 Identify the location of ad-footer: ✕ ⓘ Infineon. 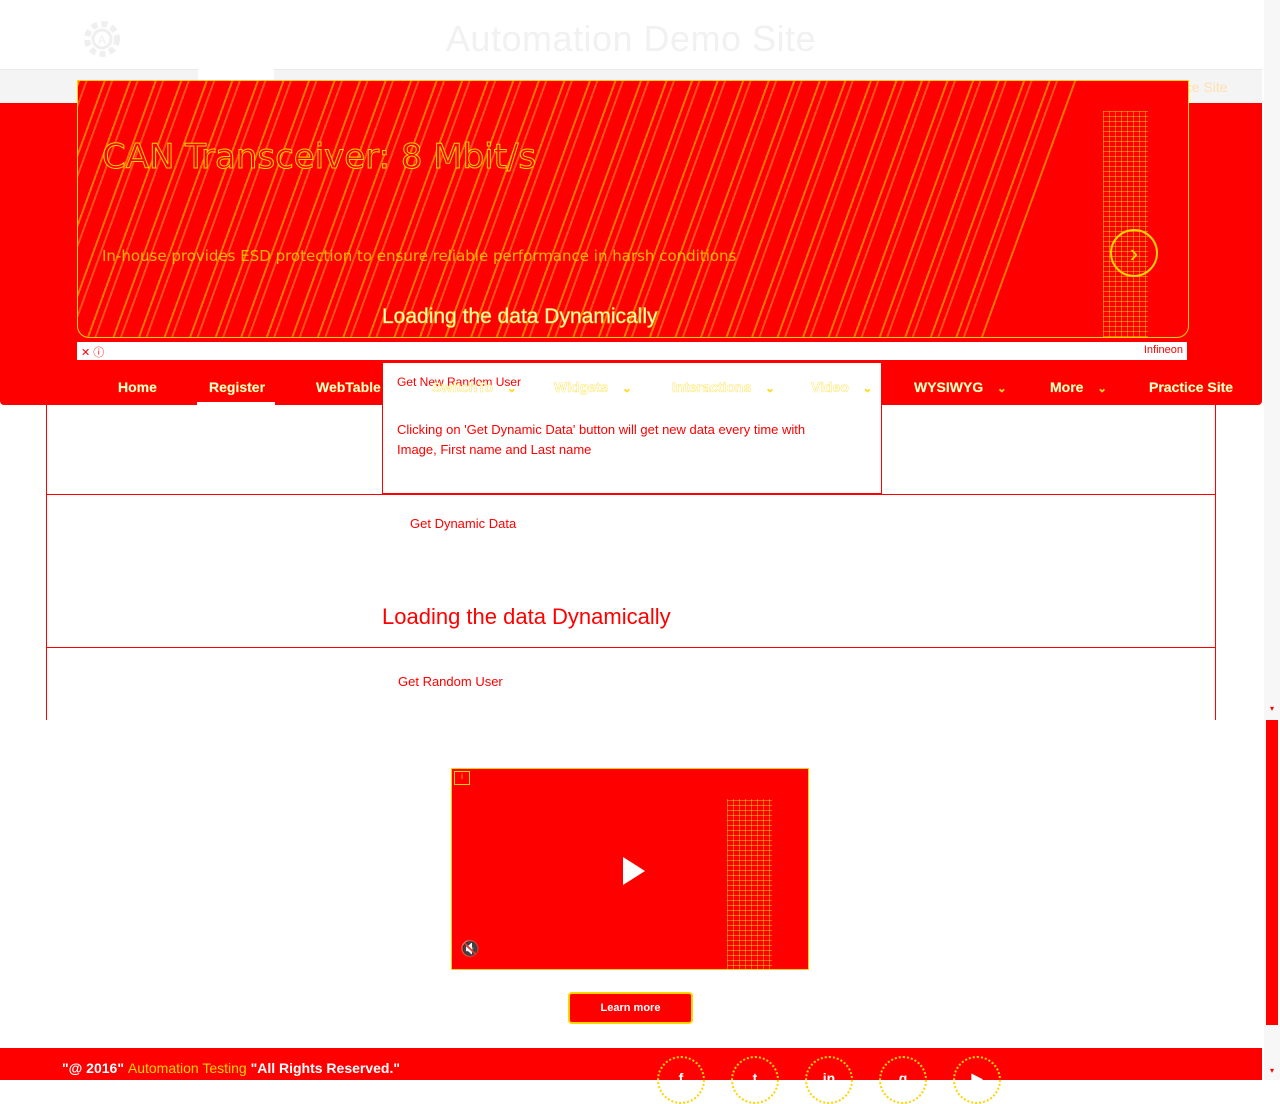
(632, 351).